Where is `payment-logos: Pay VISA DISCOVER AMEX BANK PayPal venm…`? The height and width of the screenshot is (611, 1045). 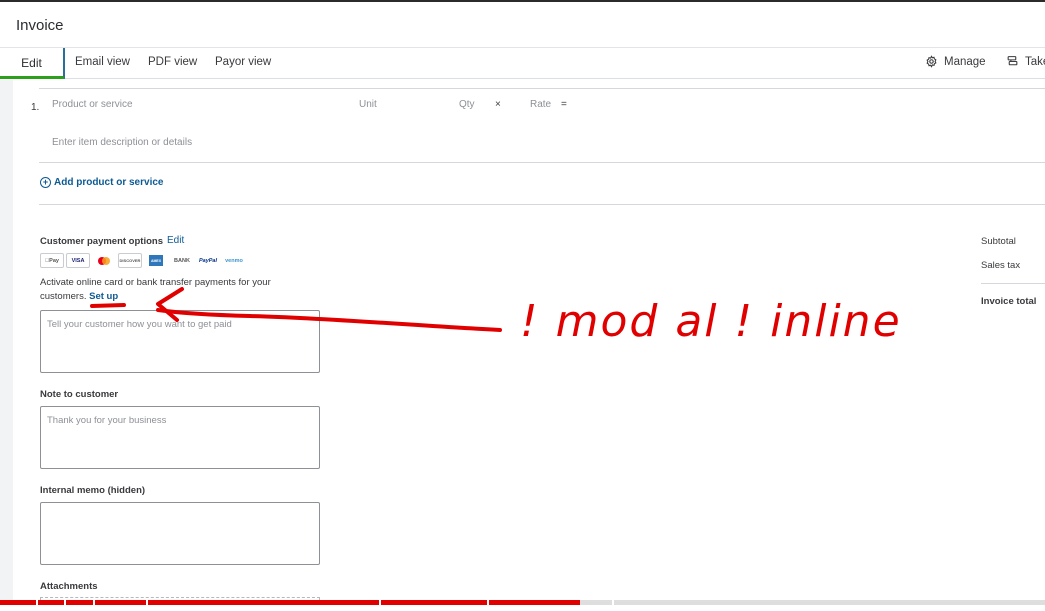
payment-logos: Pay VISA DISCOVER AMEX BANK PayPal venm… is located at coordinates (143, 260).